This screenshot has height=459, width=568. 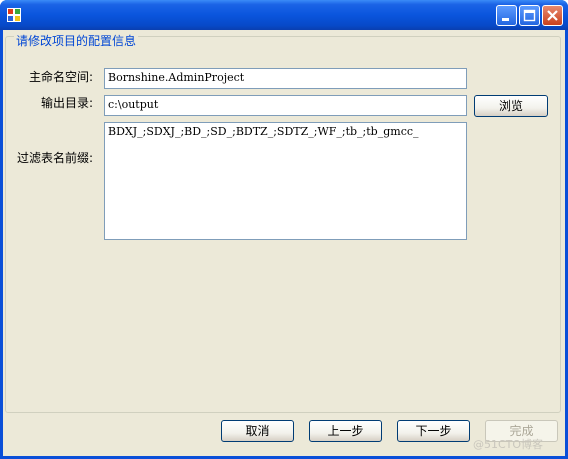 What do you see at coordinates (14, 15) in the screenshot?
I see `windows-form-icon` at bounding box center [14, 15].